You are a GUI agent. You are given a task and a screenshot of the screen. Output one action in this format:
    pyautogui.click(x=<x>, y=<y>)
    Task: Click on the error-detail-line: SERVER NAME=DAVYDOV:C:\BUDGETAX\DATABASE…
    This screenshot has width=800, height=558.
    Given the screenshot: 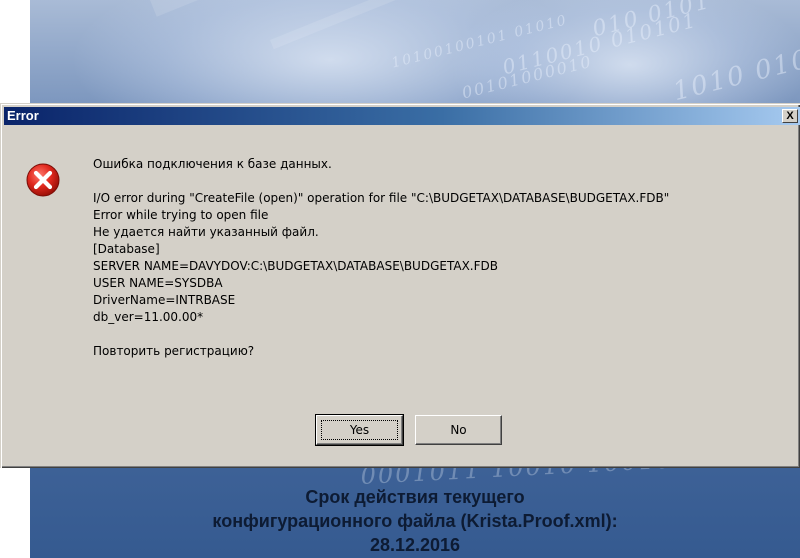 What is the action you would take?
    pyautogui.click(x=295, y=266)
    